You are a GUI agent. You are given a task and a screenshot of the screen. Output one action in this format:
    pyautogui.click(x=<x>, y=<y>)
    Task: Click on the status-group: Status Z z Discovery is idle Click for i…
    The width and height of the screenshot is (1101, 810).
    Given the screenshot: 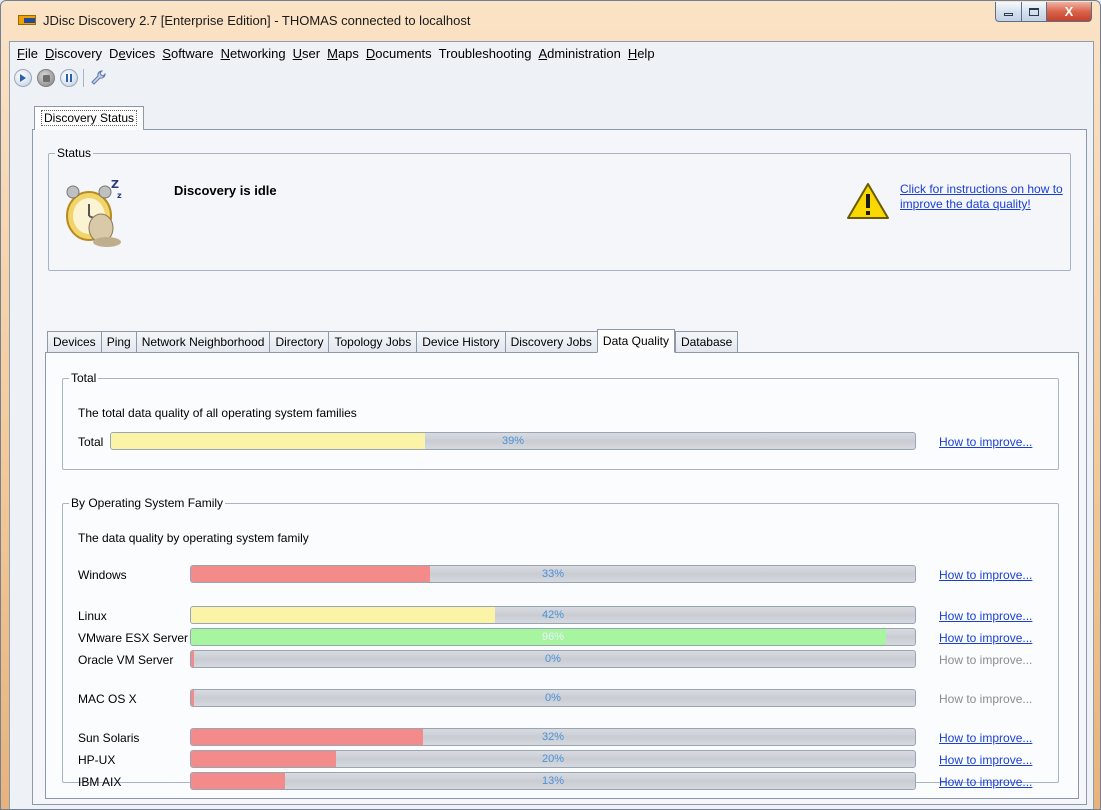 What is the action you would take?
    pyautogui.click(x=559, y=208)
    